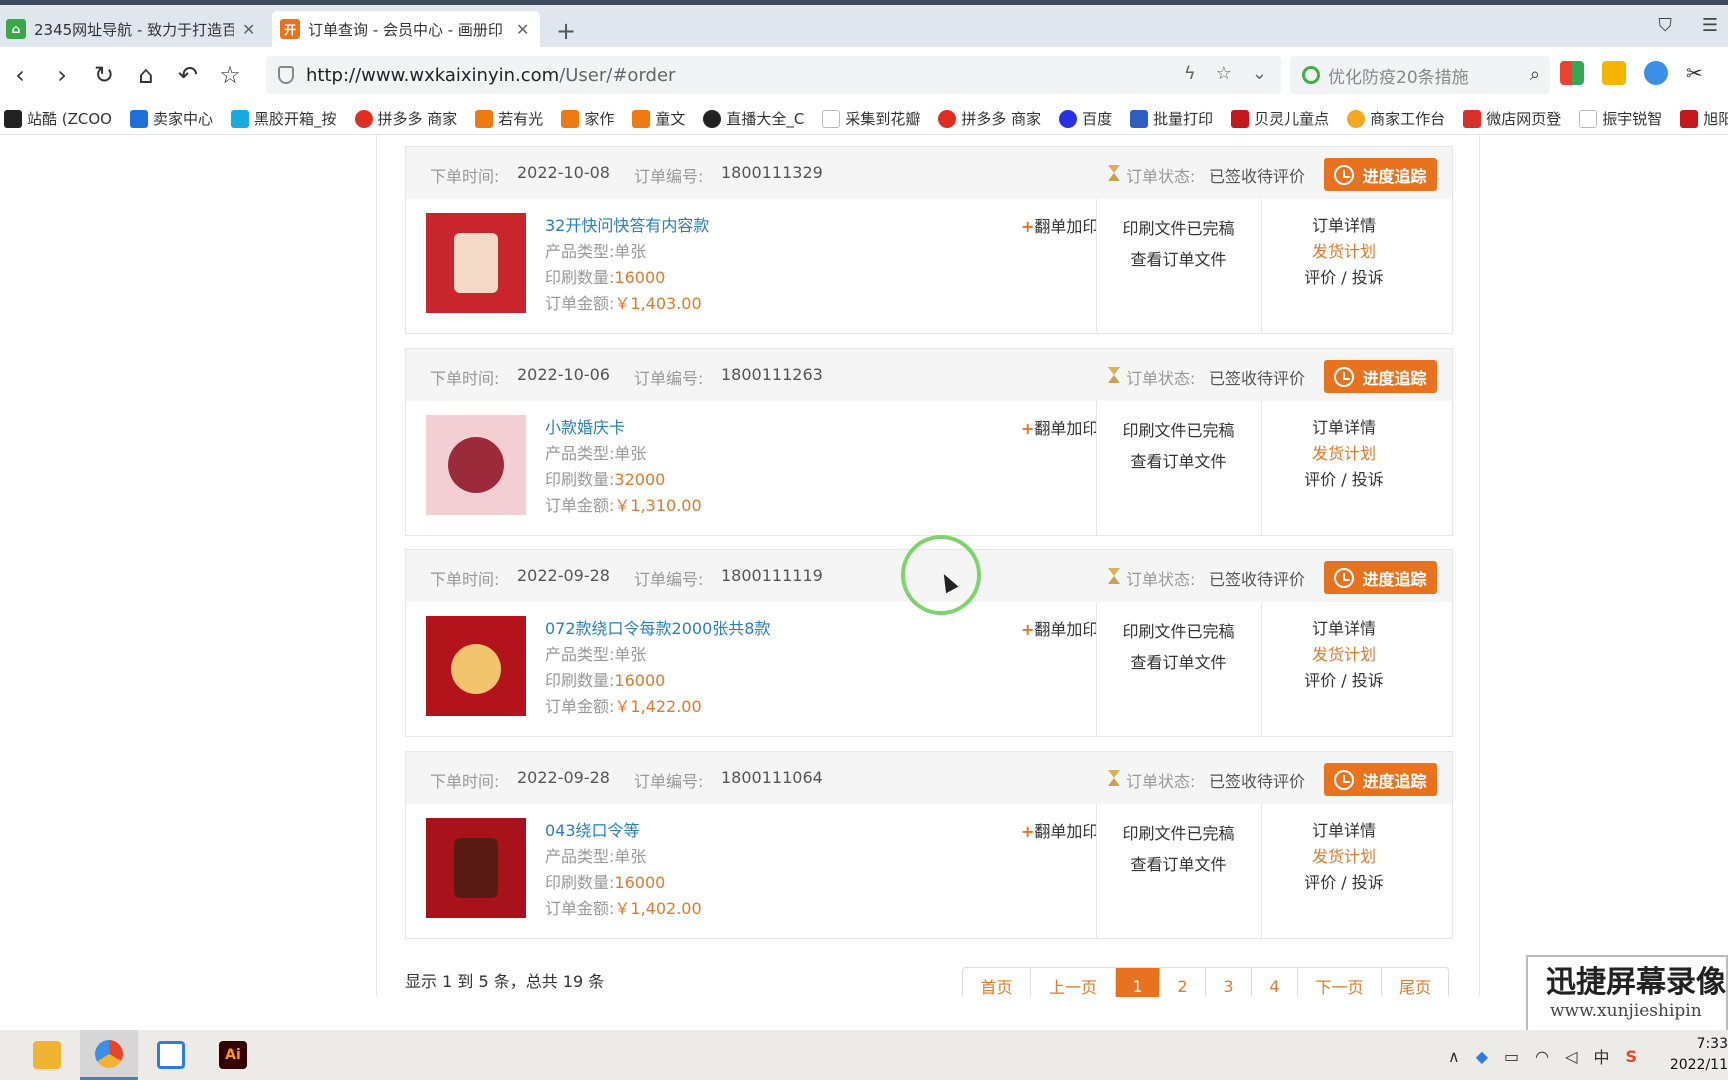  I want to click on back-icon: ‹, so click(20, 75).